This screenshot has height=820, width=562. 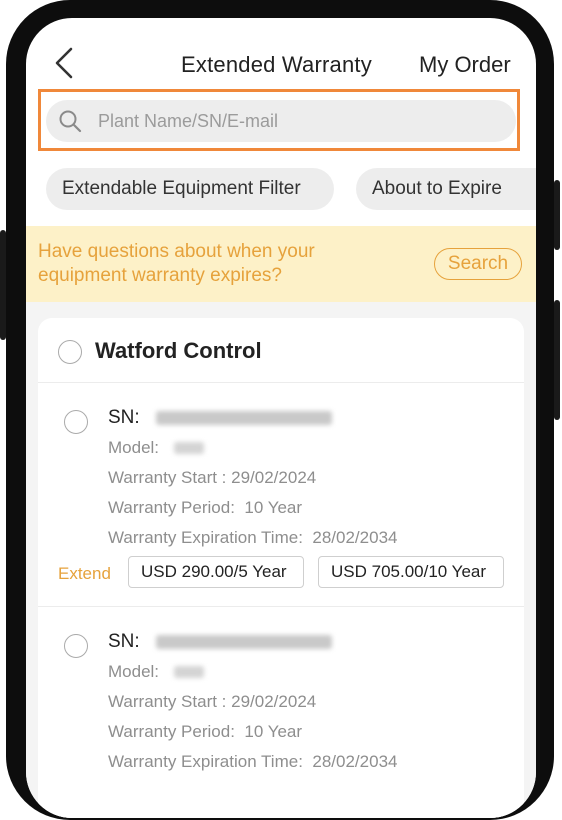 I want to click on search-bar, so click(x=281, y=121).